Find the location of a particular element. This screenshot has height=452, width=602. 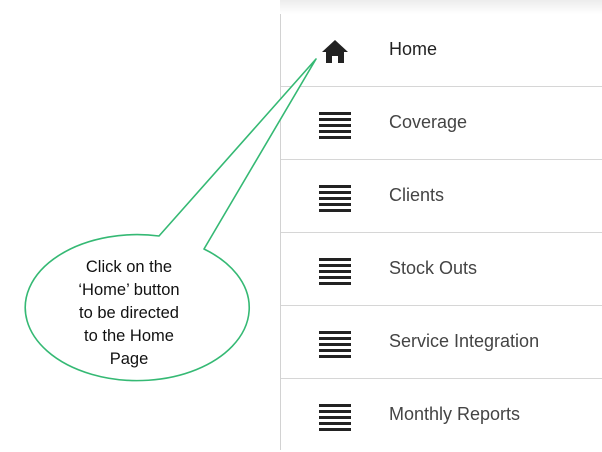

callout-line: Click on the is located at coordinates (129, 266).